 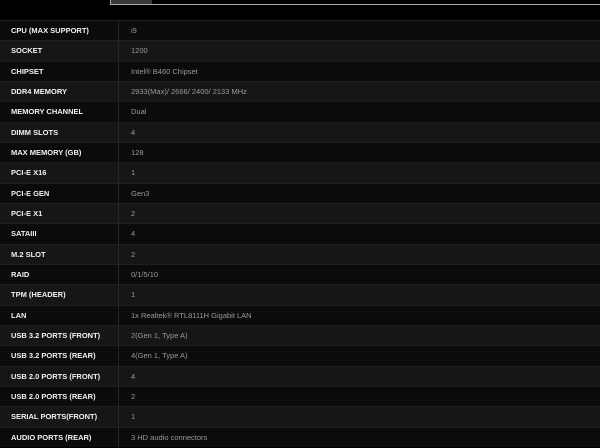 I want to click on spec-value: Intel® B460 Chipset, so click(x=359, y=71).